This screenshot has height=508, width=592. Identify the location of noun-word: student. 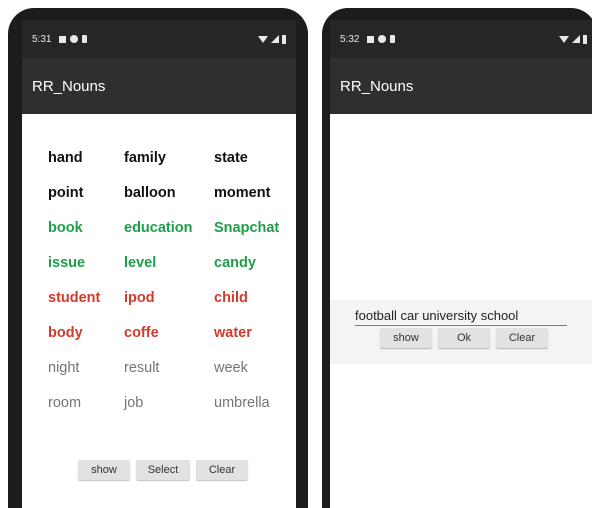
(86, 298).